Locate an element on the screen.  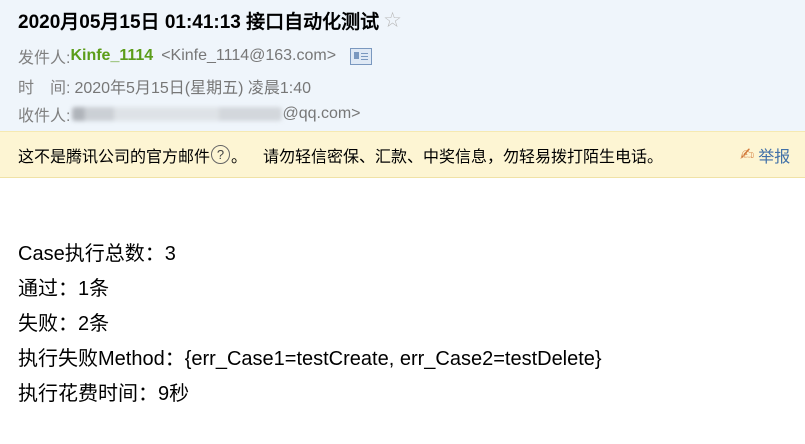
report-link: ✍ 举报 is located at coordinates (765, 154).